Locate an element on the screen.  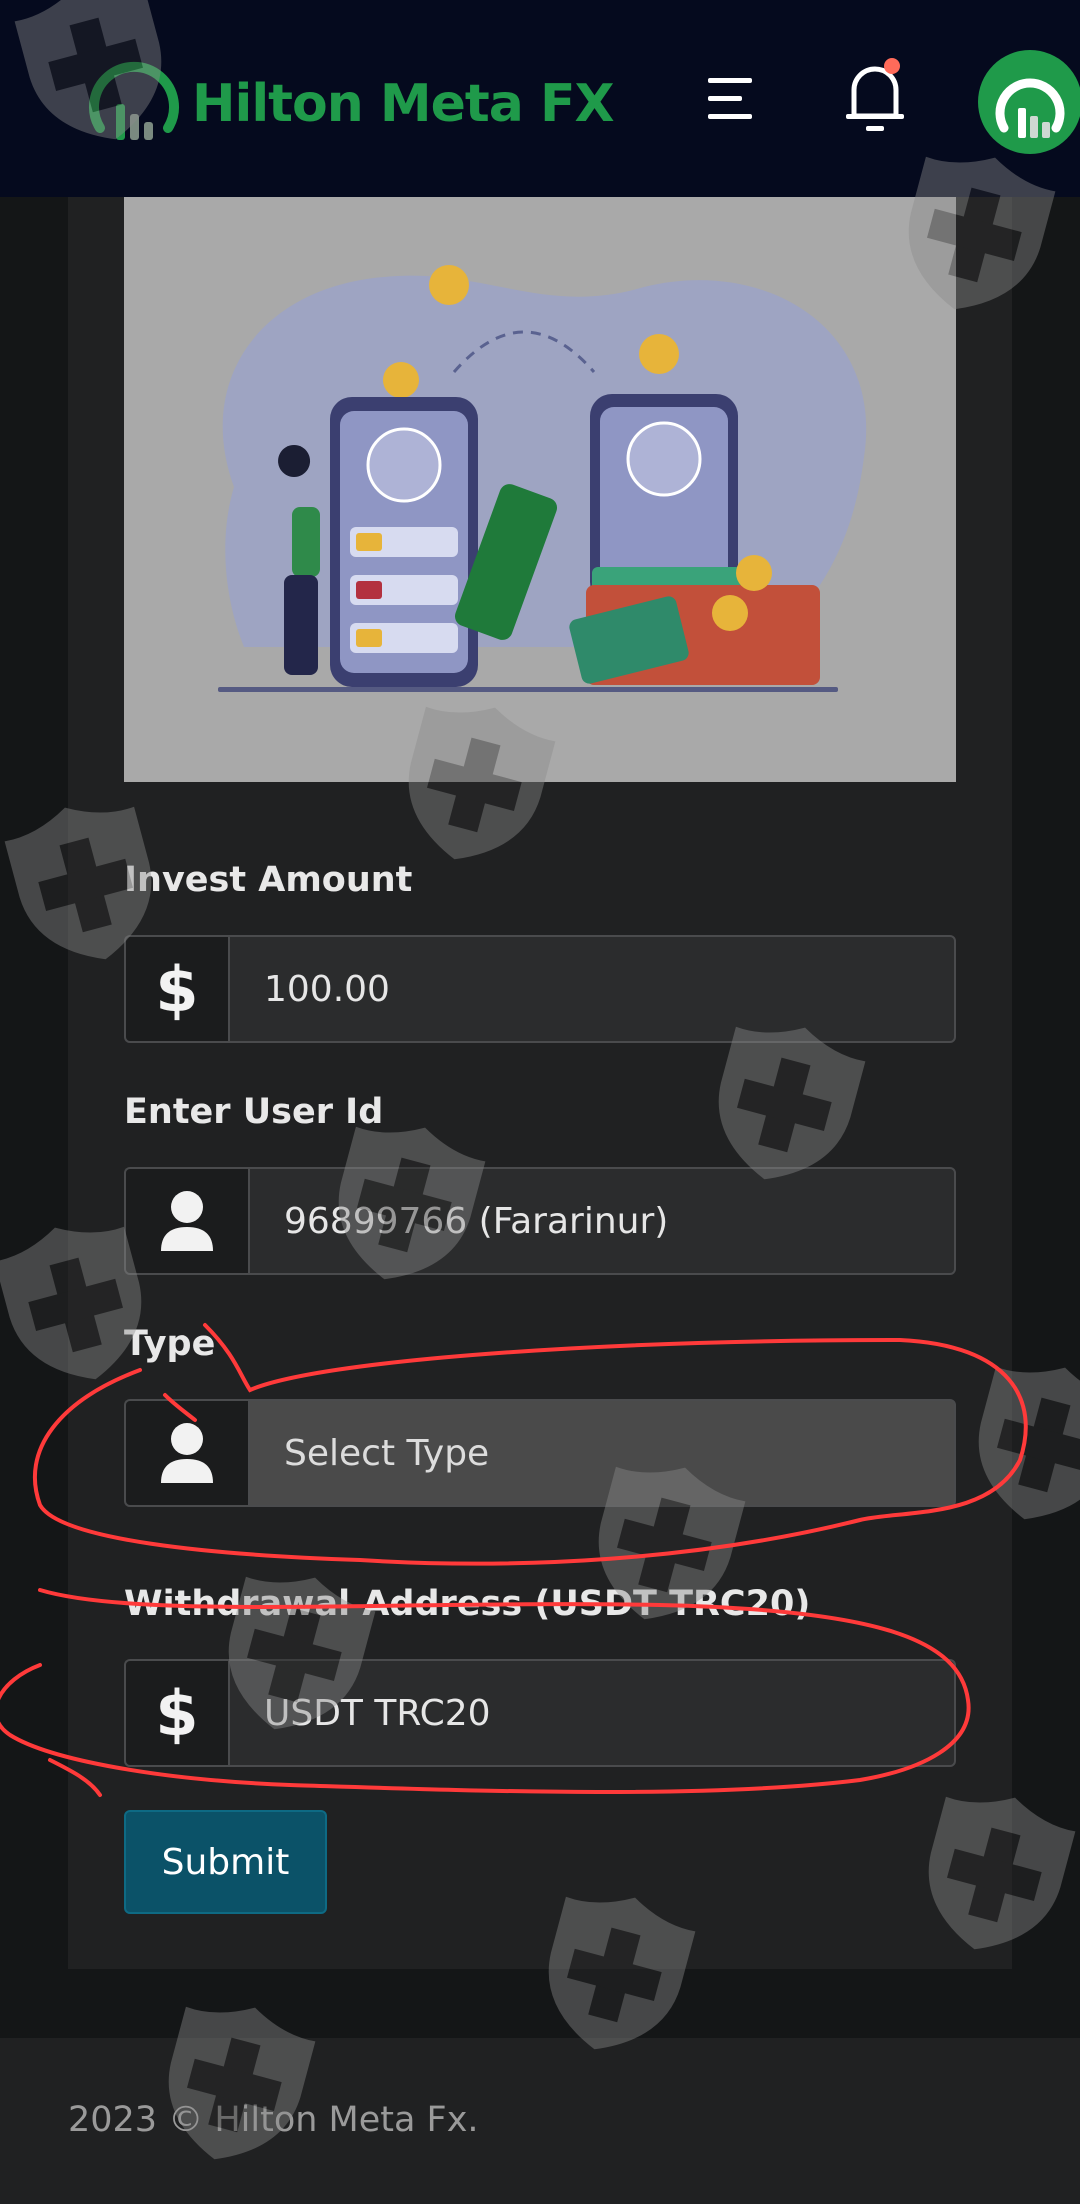
invest-amount-label: Invest Amount is located at coordinates (268, 880).